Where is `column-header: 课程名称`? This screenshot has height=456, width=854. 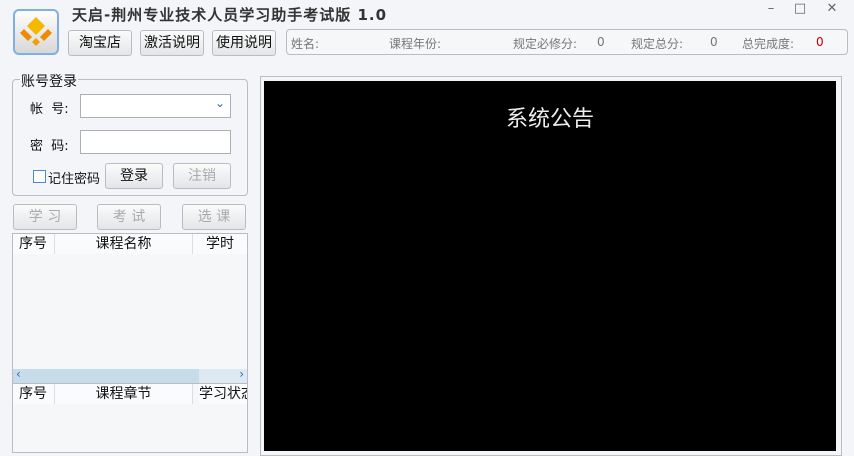
column-header: 课程名称 is located at coordinates (124, 244).